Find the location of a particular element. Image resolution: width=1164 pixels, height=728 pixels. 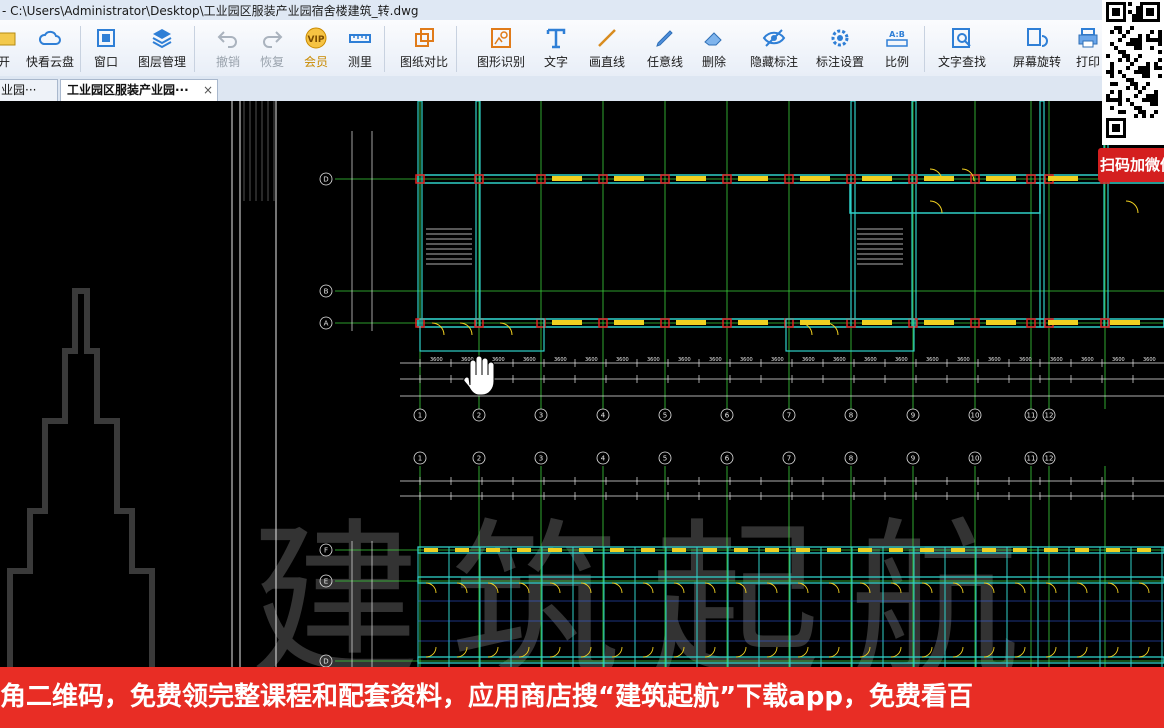

wechat-tag-text: 扫码加微信 is located at coordinates (1132, 165).